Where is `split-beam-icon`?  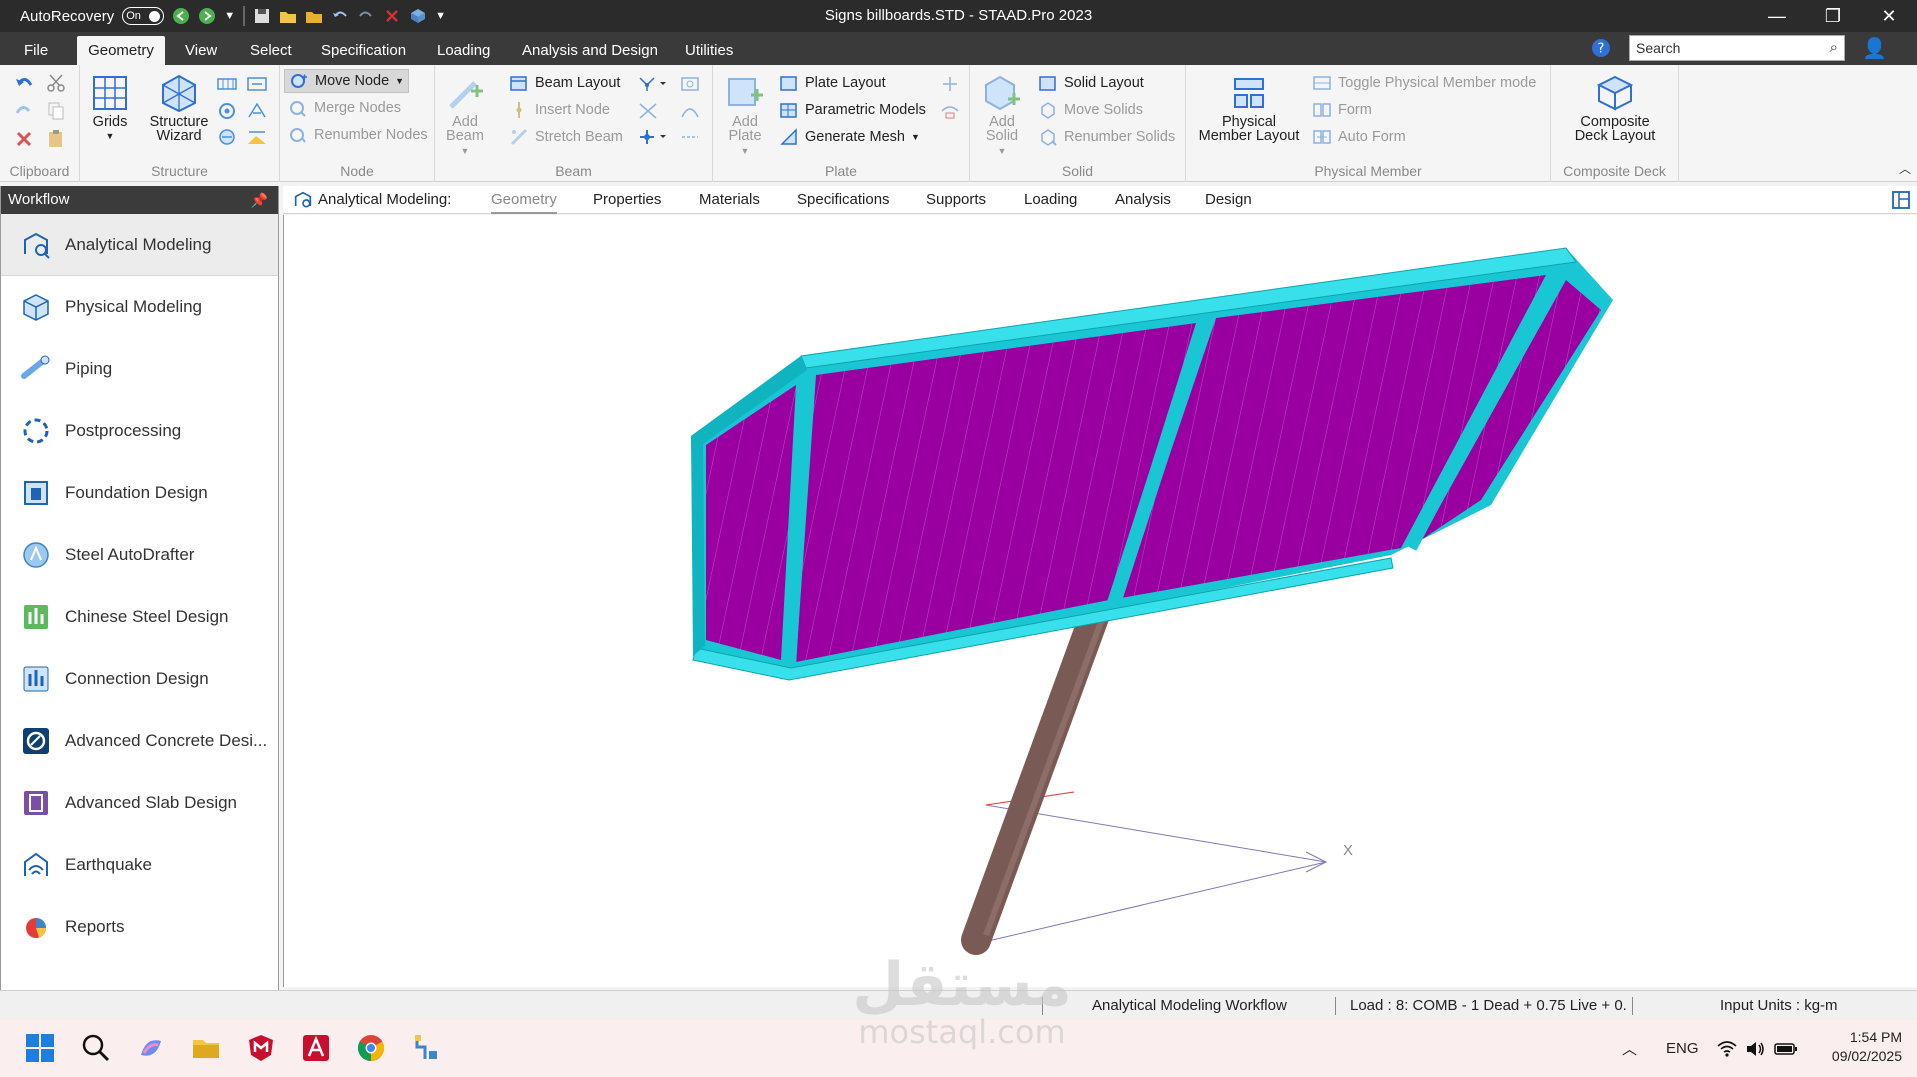 split-beam-icon is located at coordinates (652, 84).